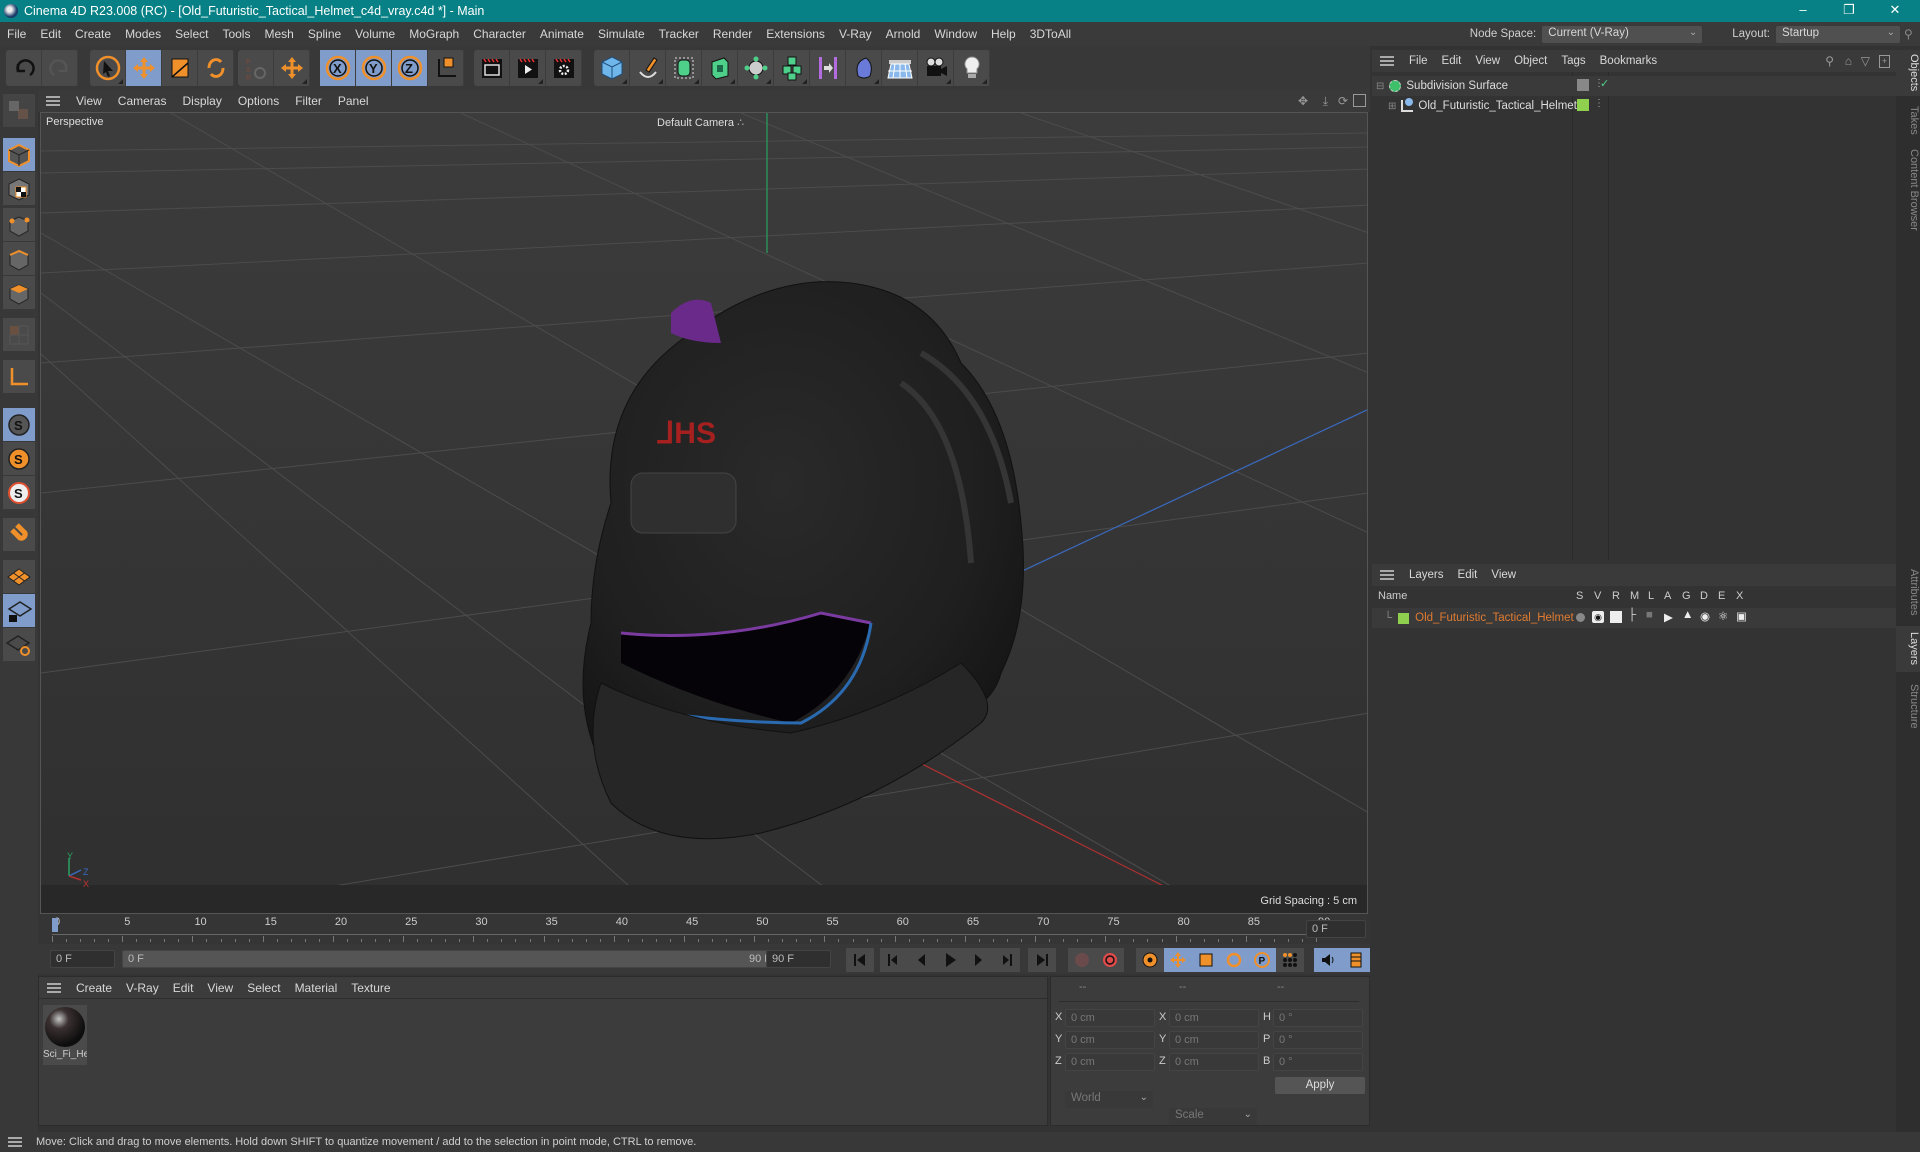 This screenshot has height=1152, width=1920. Describe the element at coordinates (1426, 575) in the screenshot. I see `layers-menu-layers: Layers` at that location.